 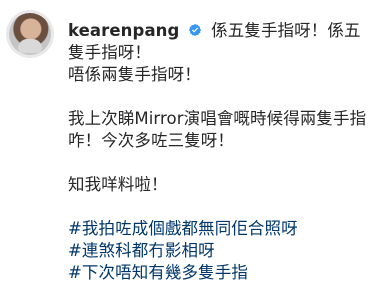 What do you see at coordinates (218, 251) in the screenshot?
I see `hashtag-link: #連煞科都冇影相呀` at bounding box center [218, 251].